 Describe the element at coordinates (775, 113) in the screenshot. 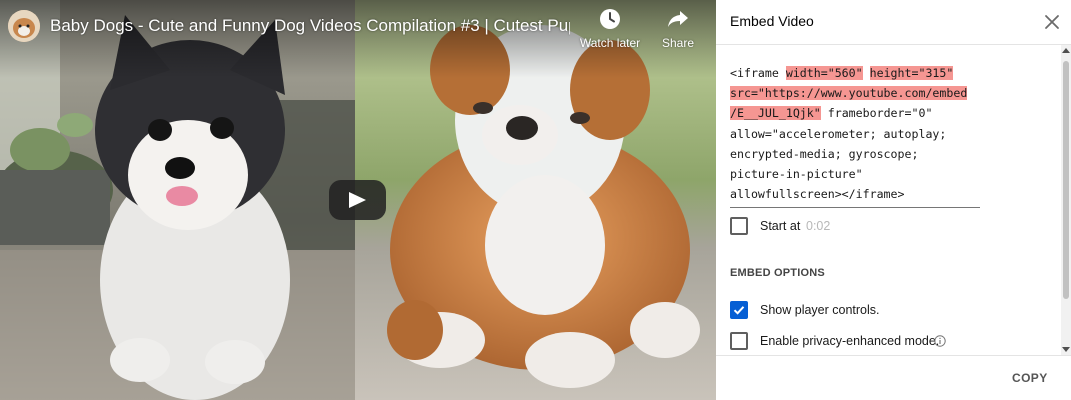

I see `code-video-id: /E__JUL_1Qjk"` at that location.